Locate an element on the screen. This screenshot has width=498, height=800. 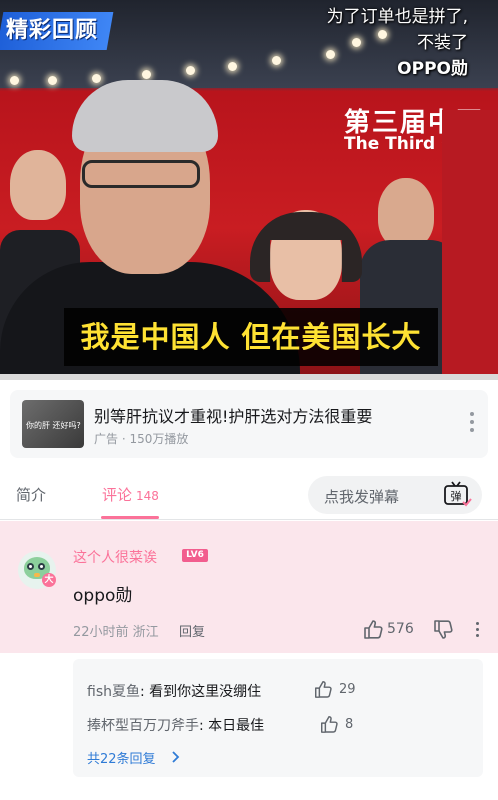
tab-intro-label: 简介 is located at coordinates (31, 495).